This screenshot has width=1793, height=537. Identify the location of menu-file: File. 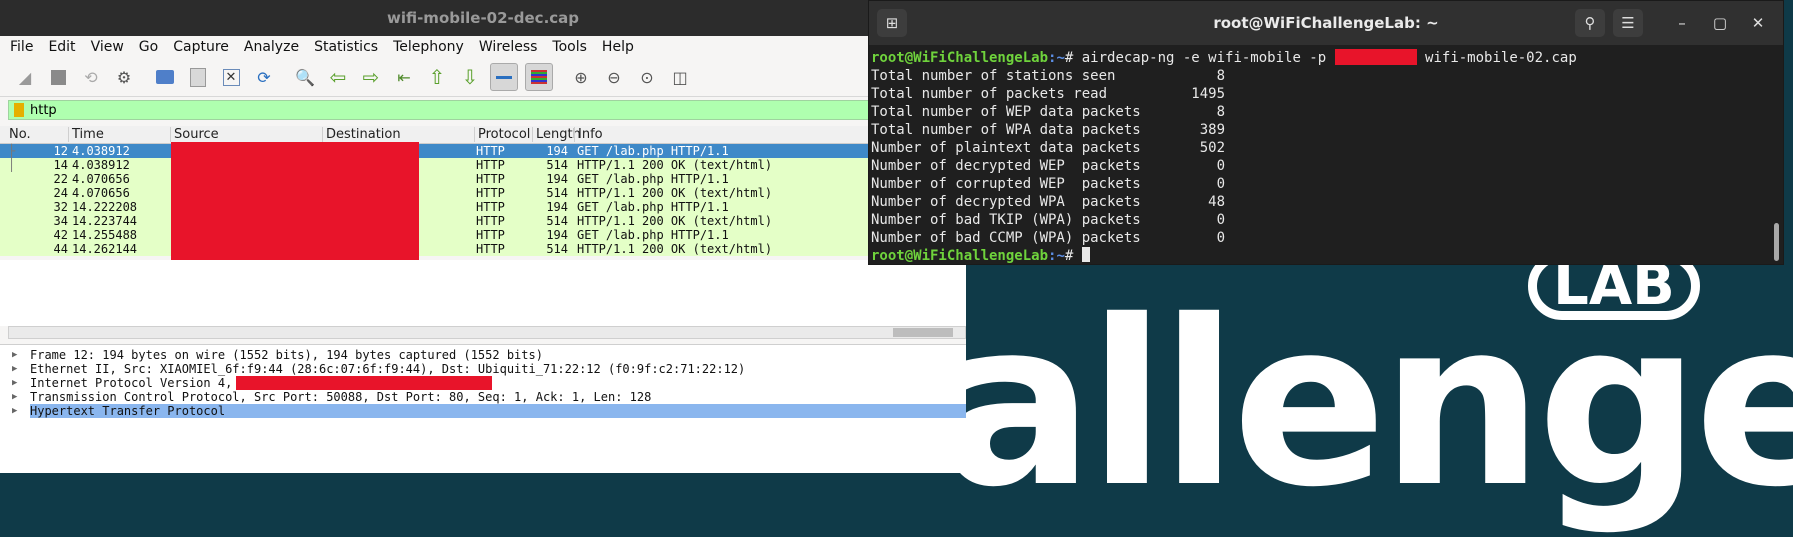
(21, 47).